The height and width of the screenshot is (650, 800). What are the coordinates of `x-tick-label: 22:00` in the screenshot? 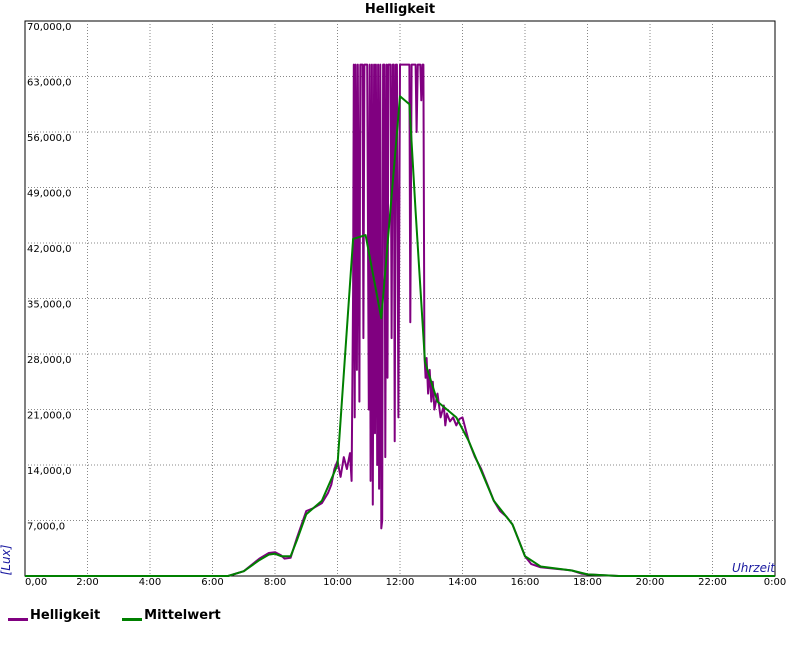 It's located at (712, 582).